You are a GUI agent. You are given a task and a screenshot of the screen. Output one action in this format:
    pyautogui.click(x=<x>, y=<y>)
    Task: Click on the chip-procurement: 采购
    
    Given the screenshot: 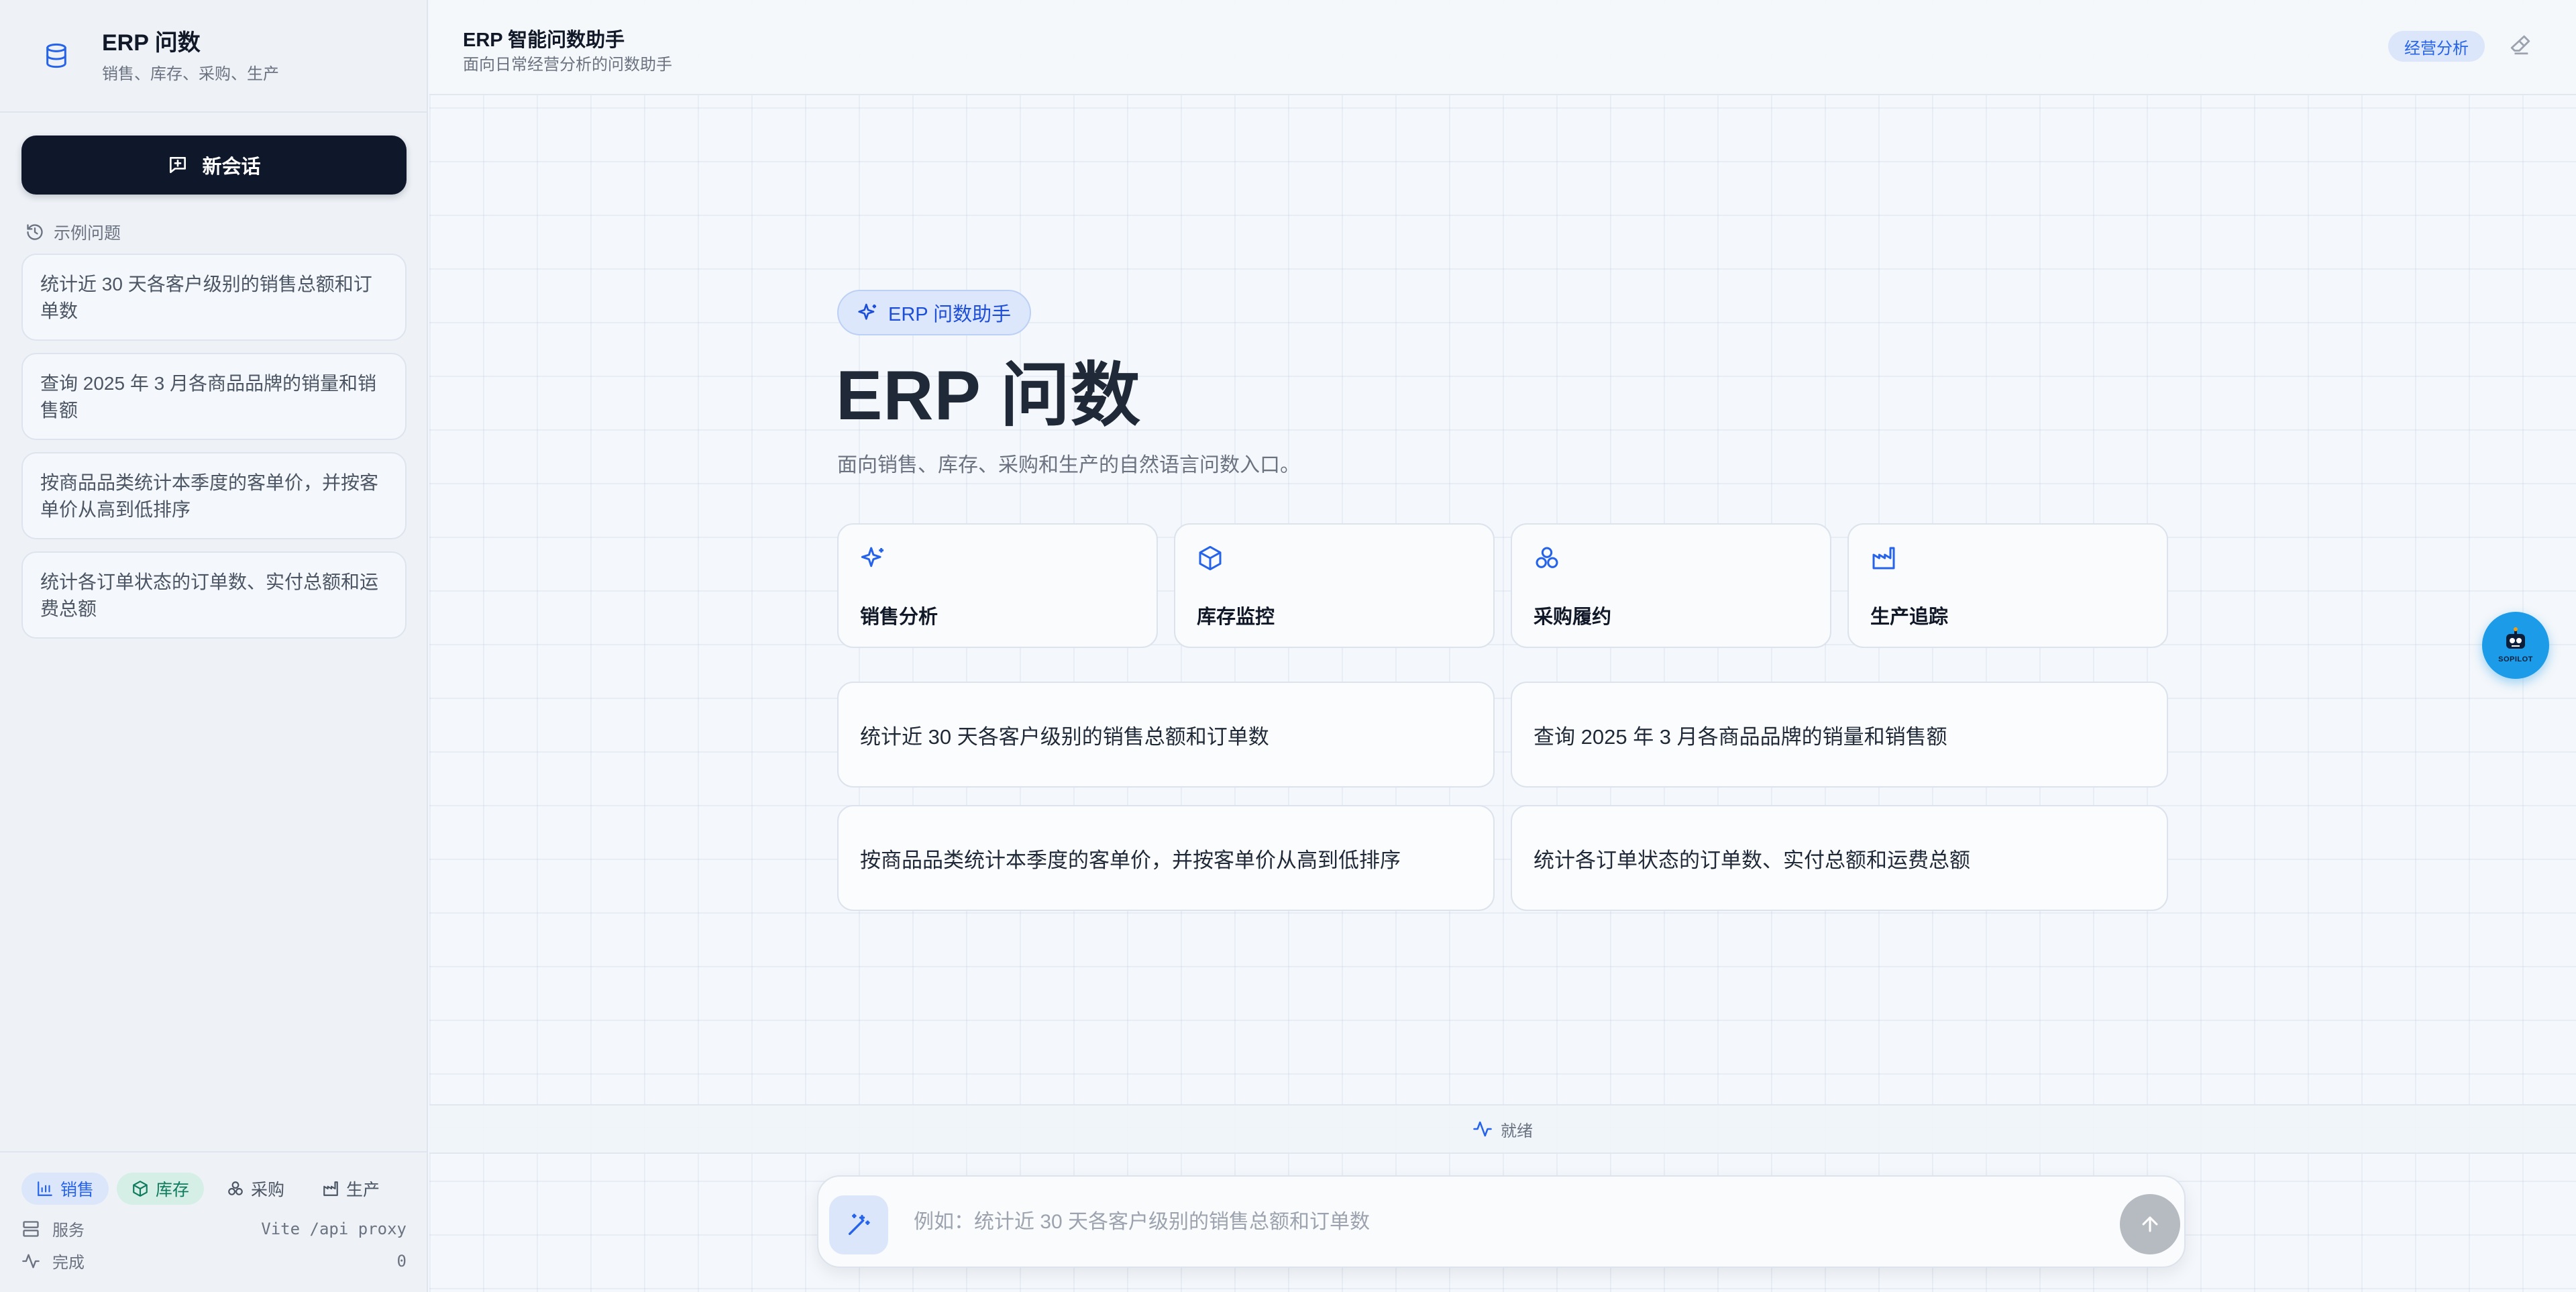 What is the action you would take?
    pyautogui.click(x=255, y=1189)
    